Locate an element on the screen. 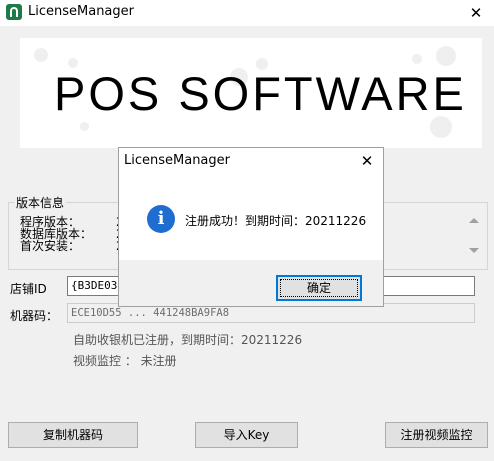  info-icon: i is located at coordinates (161, 219).